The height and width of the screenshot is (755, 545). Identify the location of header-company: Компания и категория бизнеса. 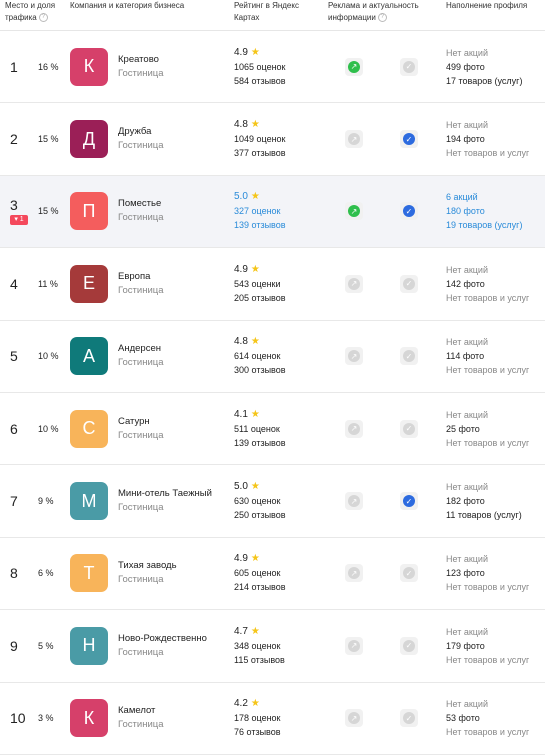
(127, 5).